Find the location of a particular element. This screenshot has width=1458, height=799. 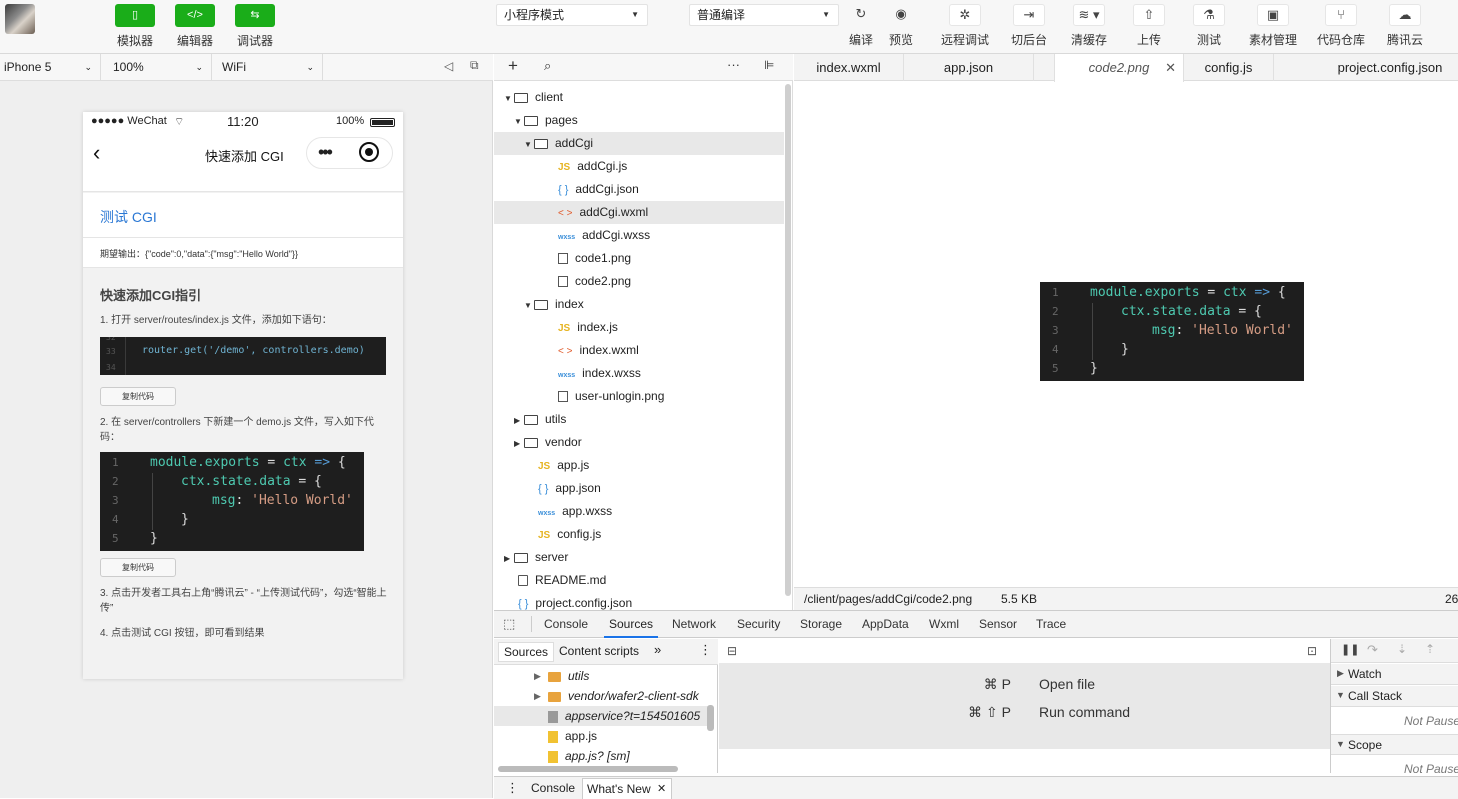

tab-index-wxml: index.wxml is located at coordinates (849, 67).